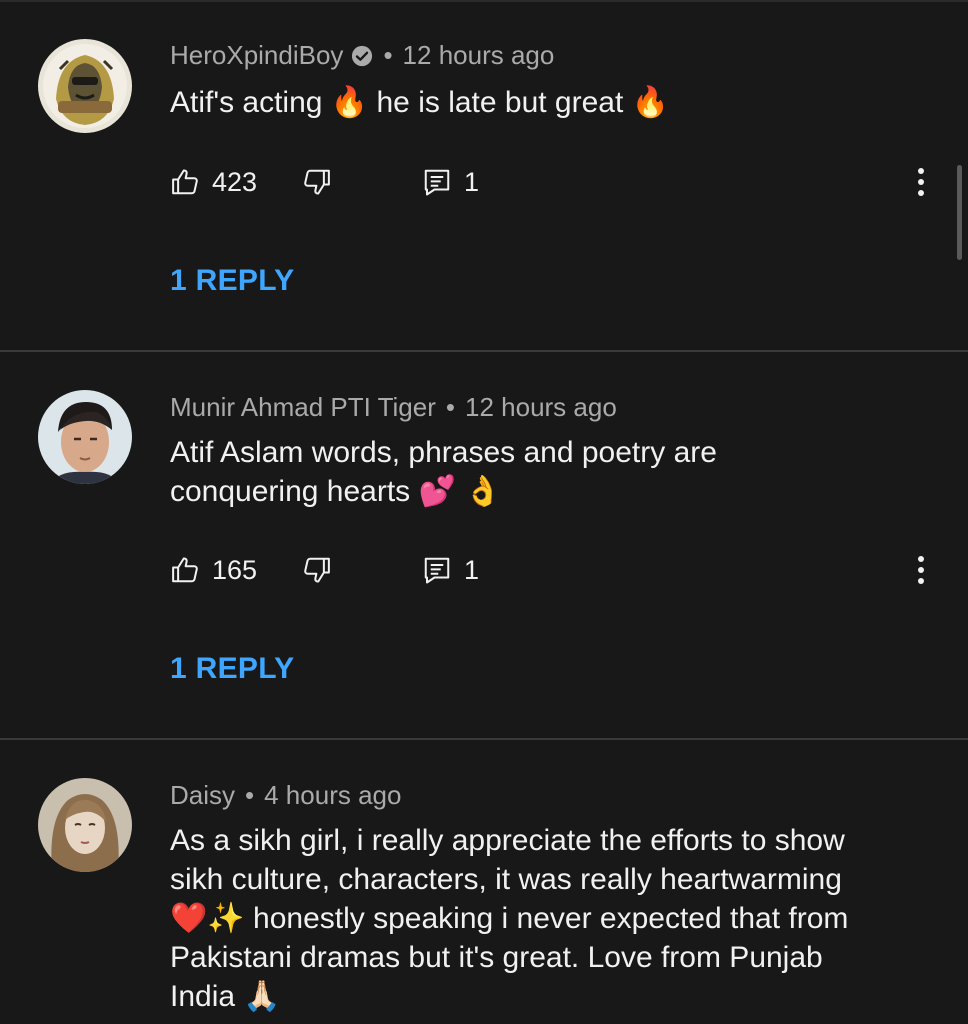  Describe the element at coordinates (235, 181) in the screenshot. I see `like-count: 423` at that location.